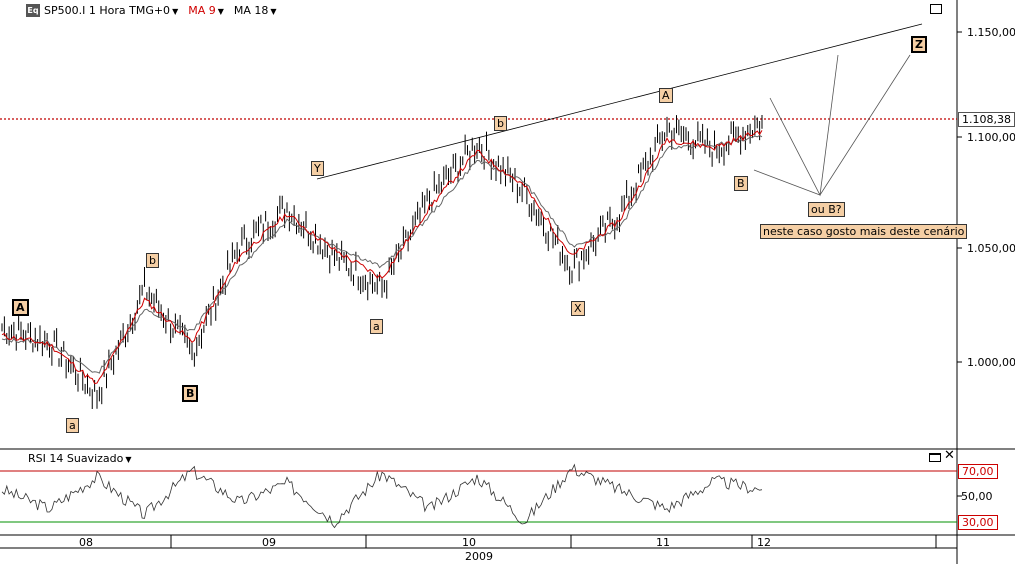  What do you see at coordinates (86, 542) in the screenshot?
I see `time-tick-label: 08` at bounding box center [86, 542].